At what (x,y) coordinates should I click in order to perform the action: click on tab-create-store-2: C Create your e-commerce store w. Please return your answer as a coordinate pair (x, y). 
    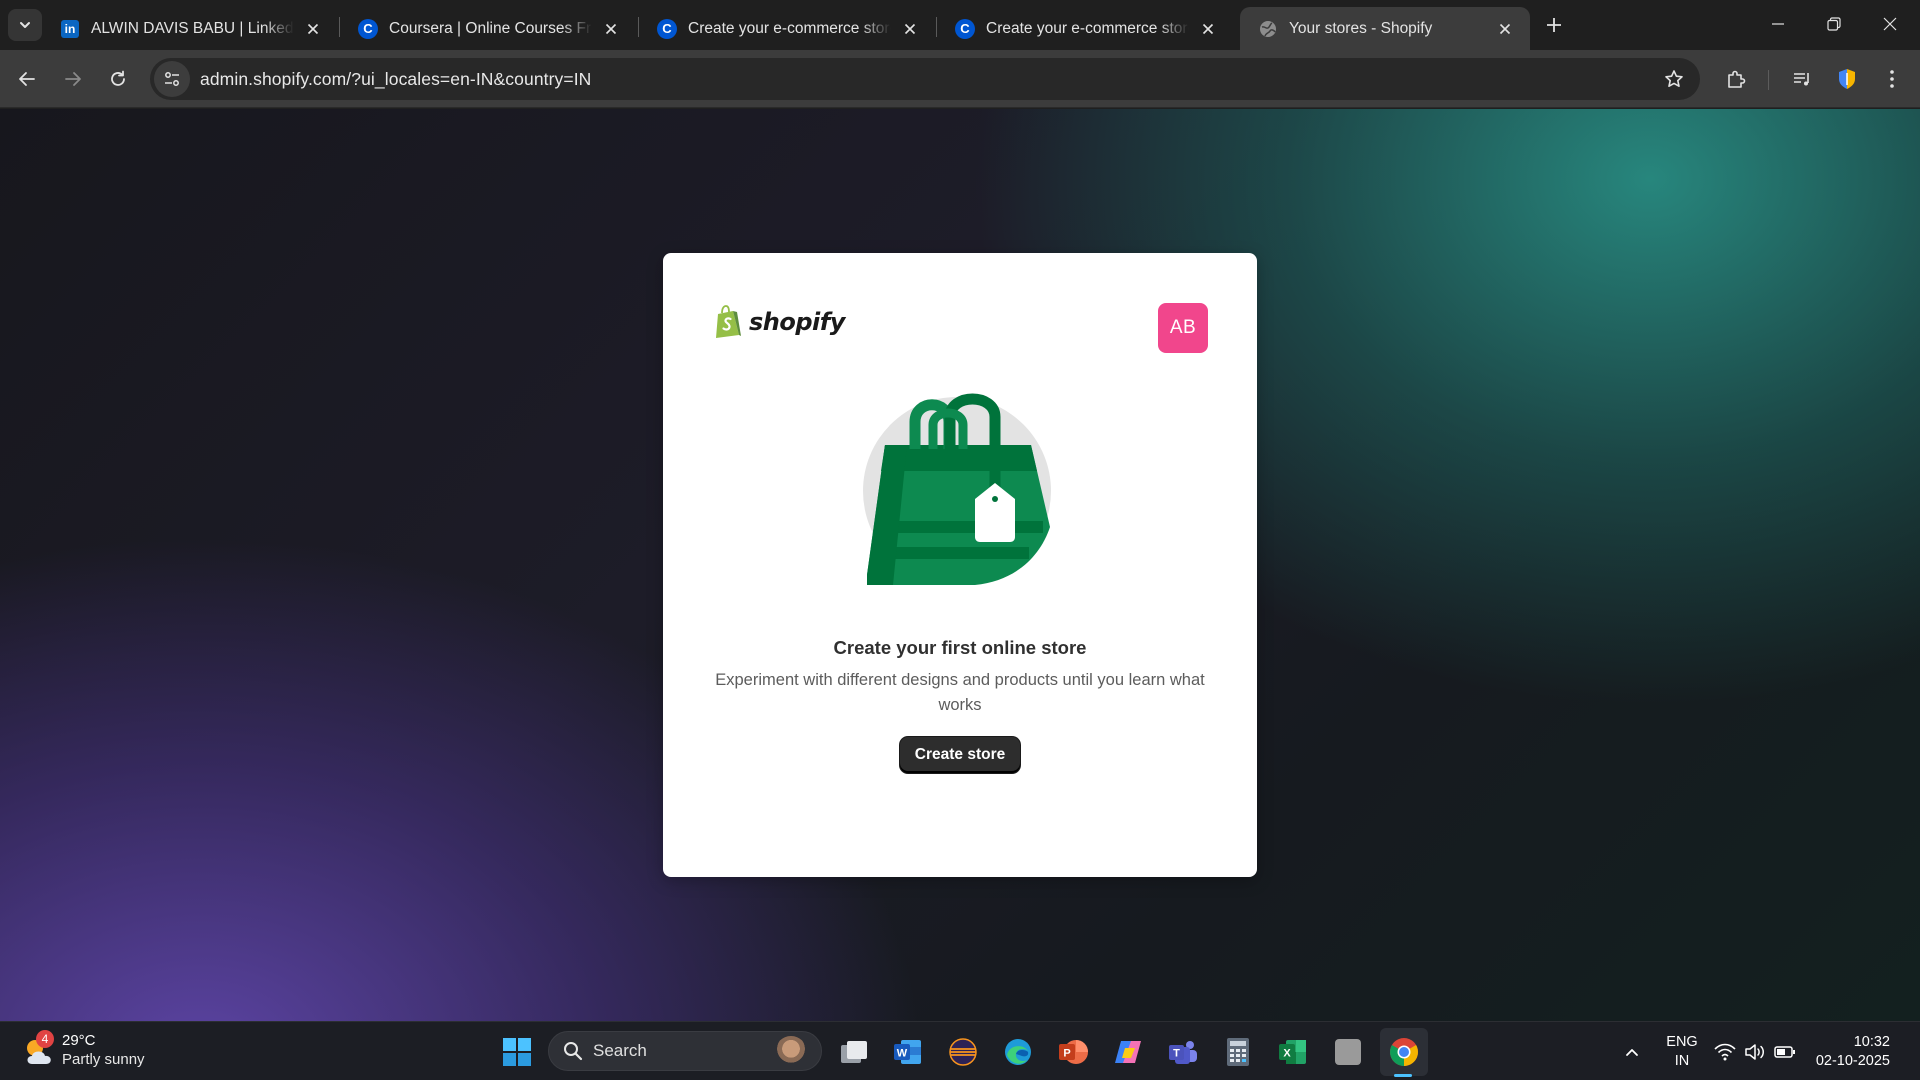
    Looking at the image, I should click on (1085, 28).